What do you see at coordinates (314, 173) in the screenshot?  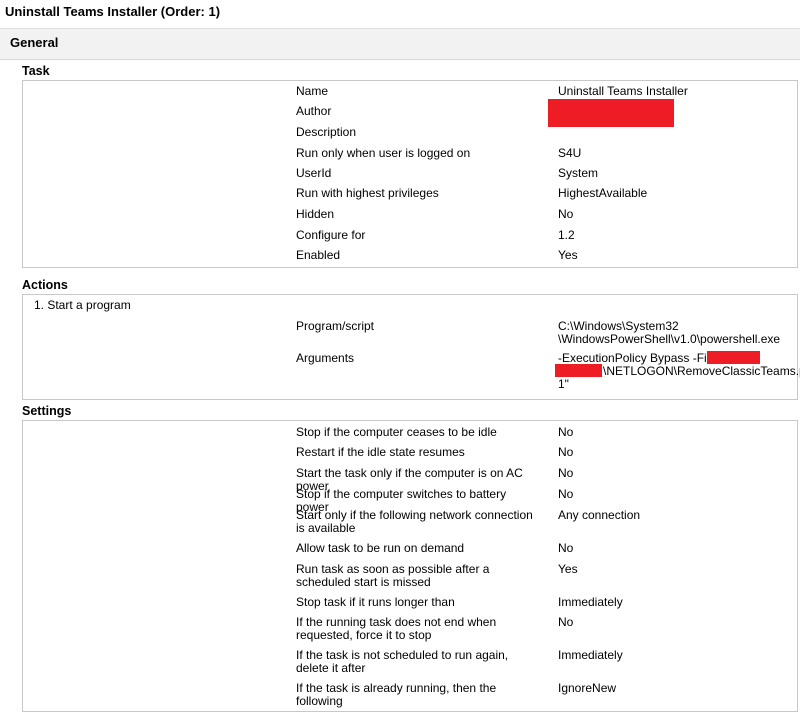 I see `task-key: UserId` at bounding box center [314, 173].